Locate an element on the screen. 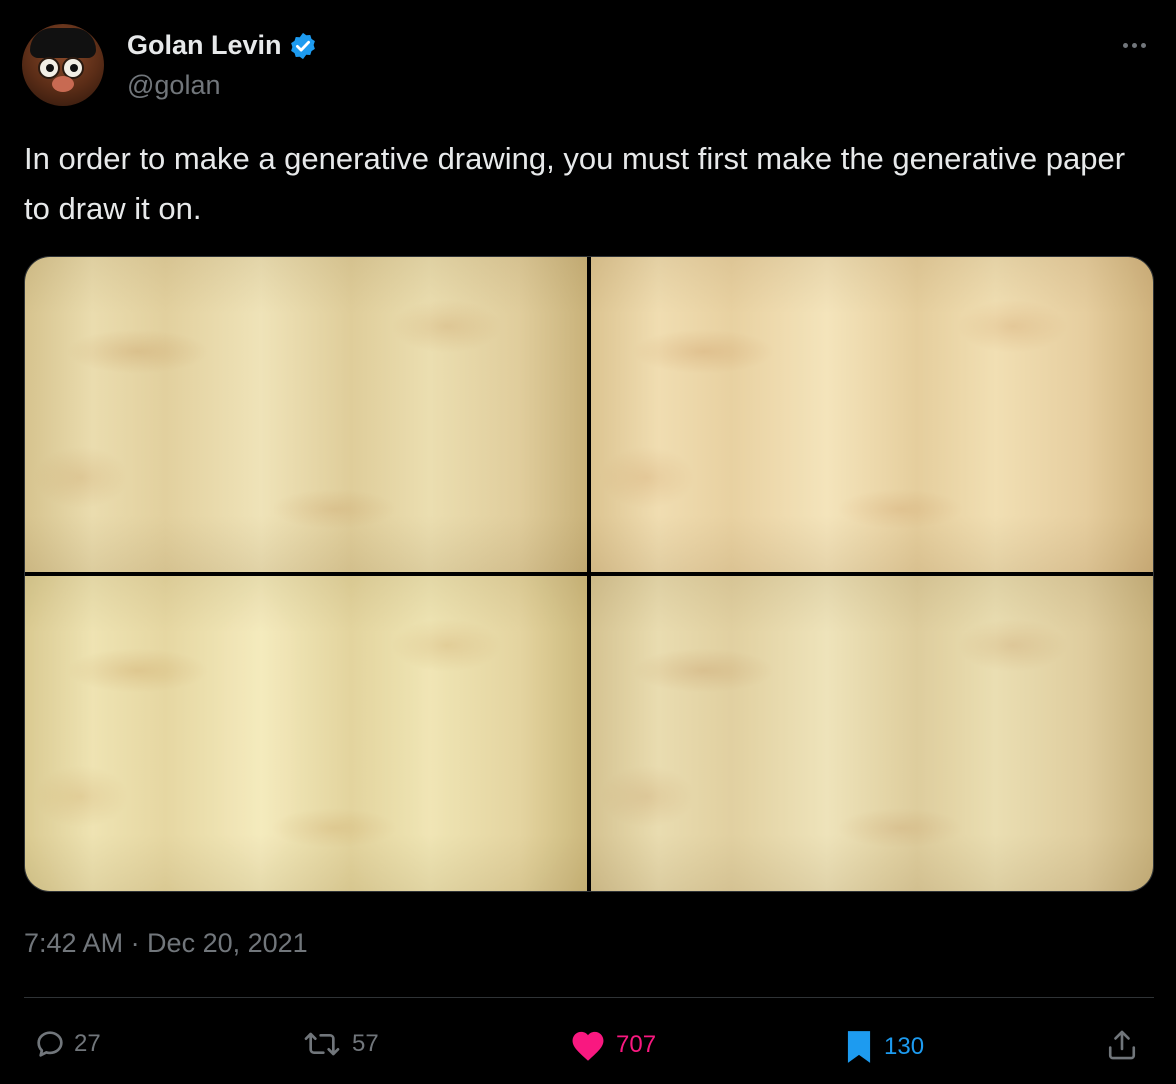 Image resolution: width=1176 pixels, height=1084 pixels. retweet-icon is located at coordinates (322, 1044).